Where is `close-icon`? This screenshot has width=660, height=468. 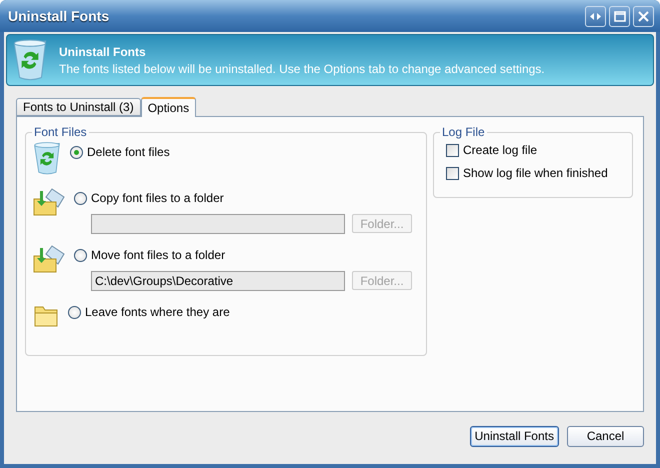
close-icon is located at coordinates (643, 16).